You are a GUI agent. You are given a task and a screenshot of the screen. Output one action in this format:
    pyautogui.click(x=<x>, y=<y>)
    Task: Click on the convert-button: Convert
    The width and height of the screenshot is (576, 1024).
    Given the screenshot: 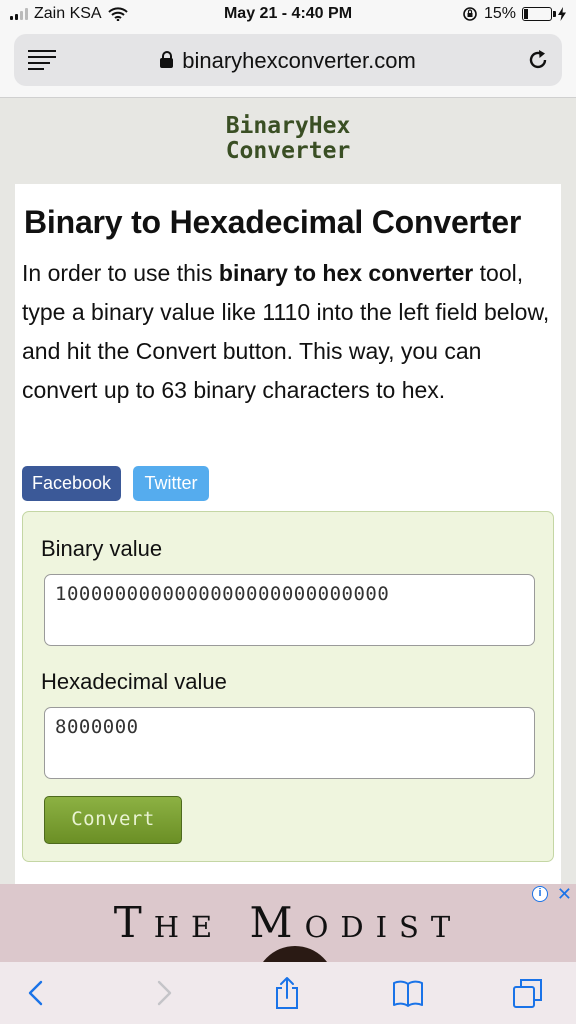 What is the action you would take?
    pyautogui.click(x=113, y=820)
    